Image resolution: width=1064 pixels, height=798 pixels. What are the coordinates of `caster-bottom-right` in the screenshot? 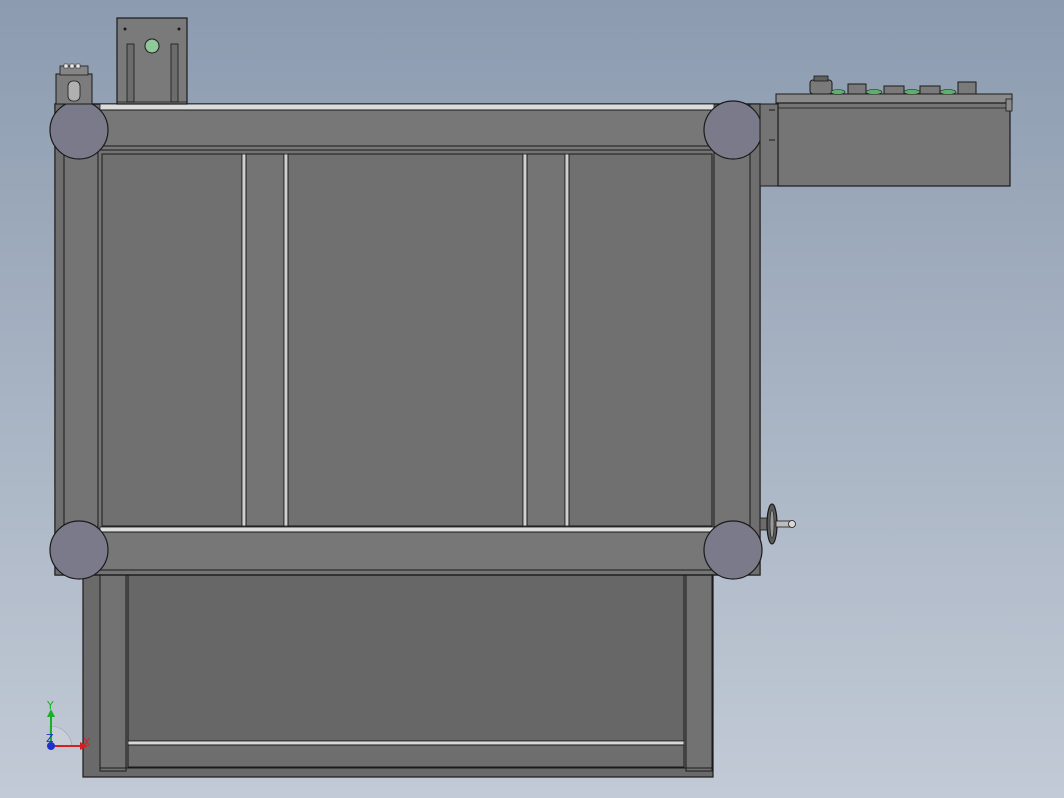 It's located at (733, 550).